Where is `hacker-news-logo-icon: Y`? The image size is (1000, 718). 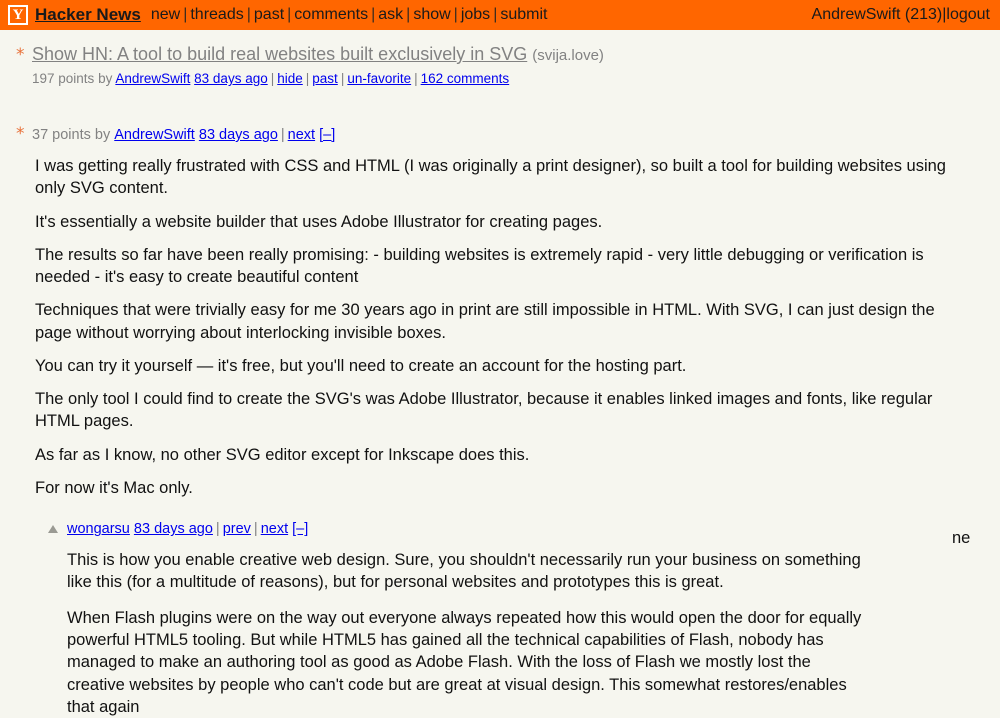
hacker-news-logo-icon: Y is located at coordinates (18, 15).